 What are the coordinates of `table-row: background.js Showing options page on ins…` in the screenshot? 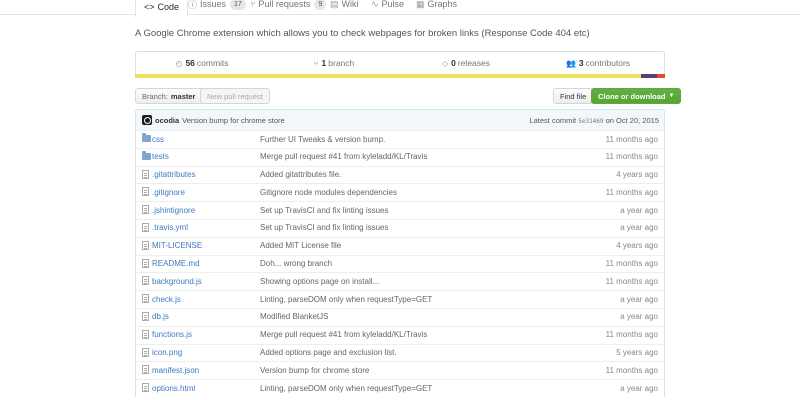 It's located at (400, 281).